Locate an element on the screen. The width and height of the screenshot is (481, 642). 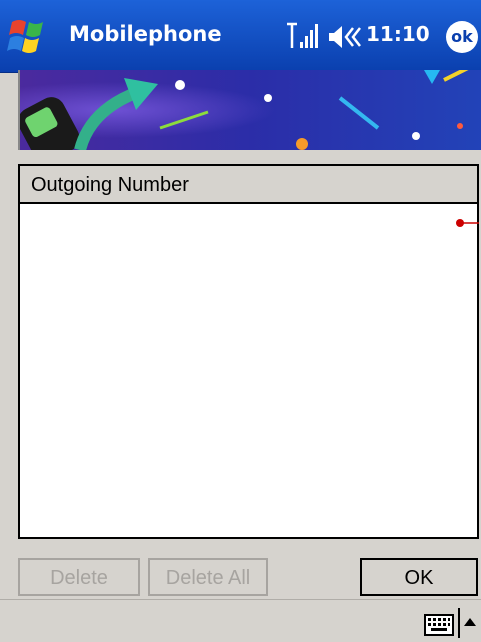
column-header-label: Outgoing Number is located at coordinates (110, 185).